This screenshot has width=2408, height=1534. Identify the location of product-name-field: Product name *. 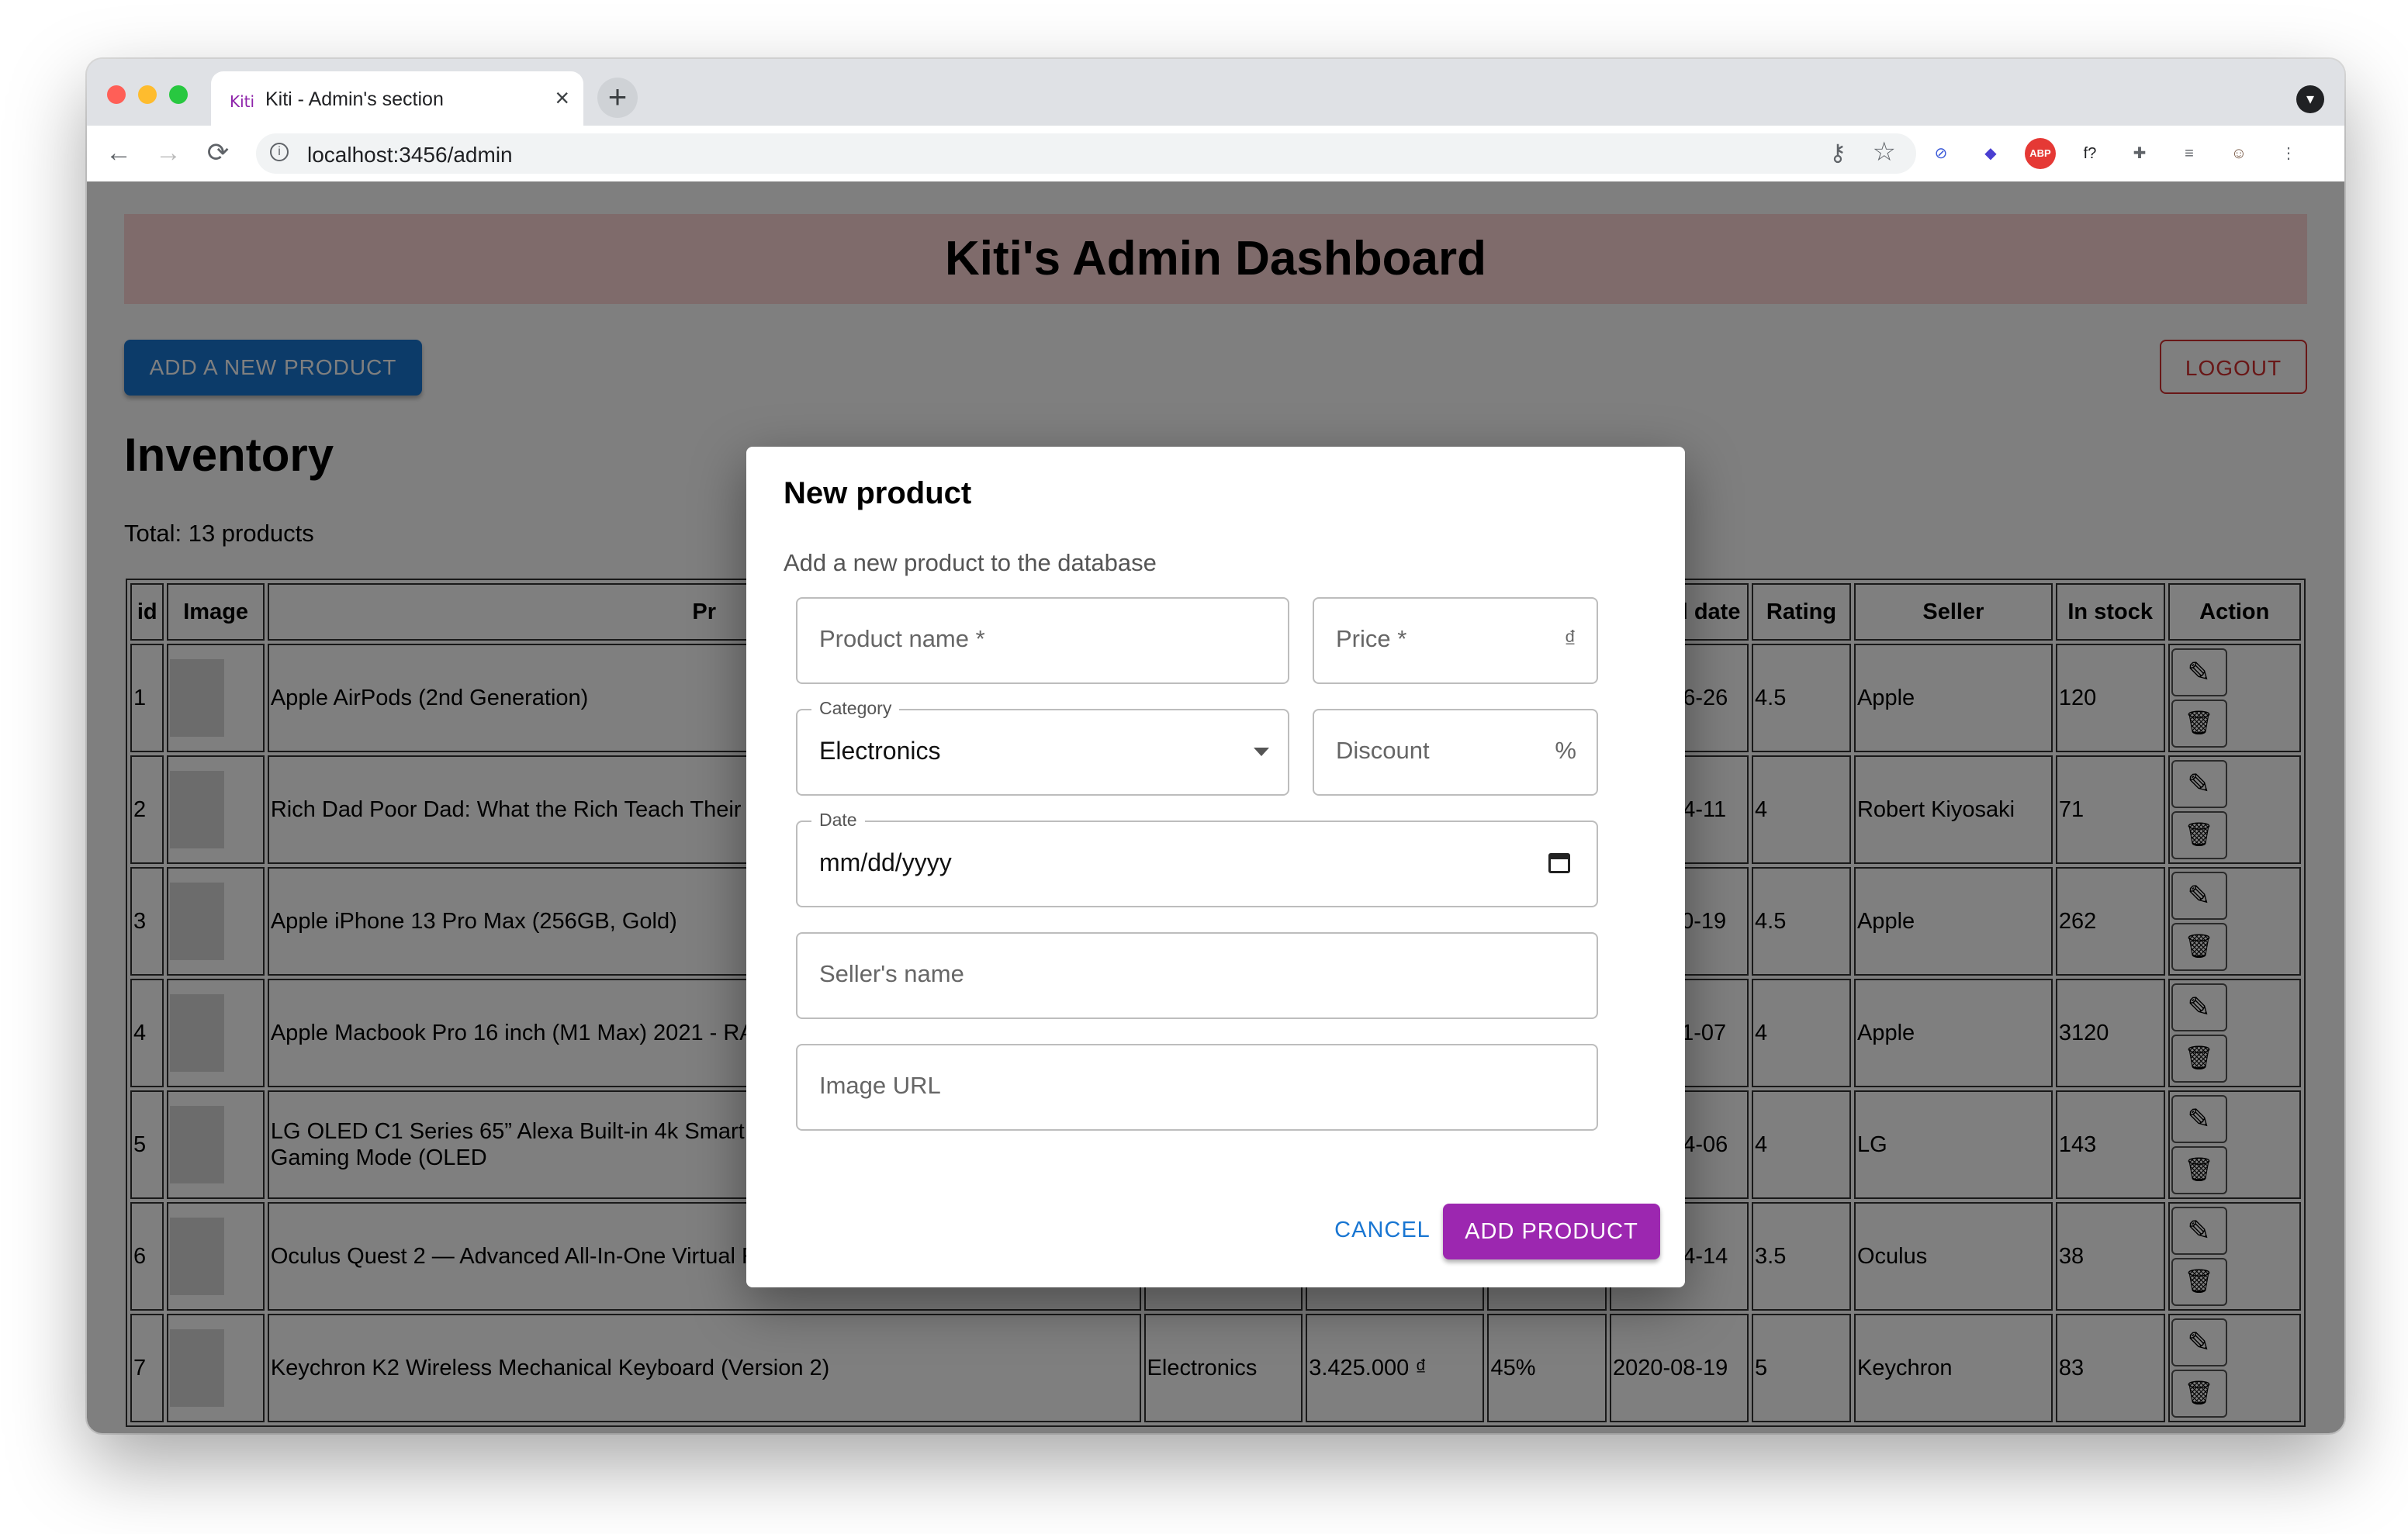
(1042, 640).